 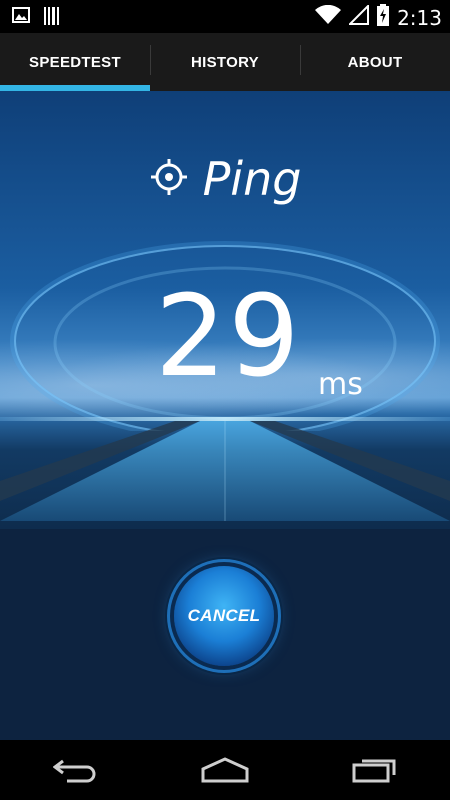 I want to click on cancel-button: CANCEL, so click(x=224, y=616).